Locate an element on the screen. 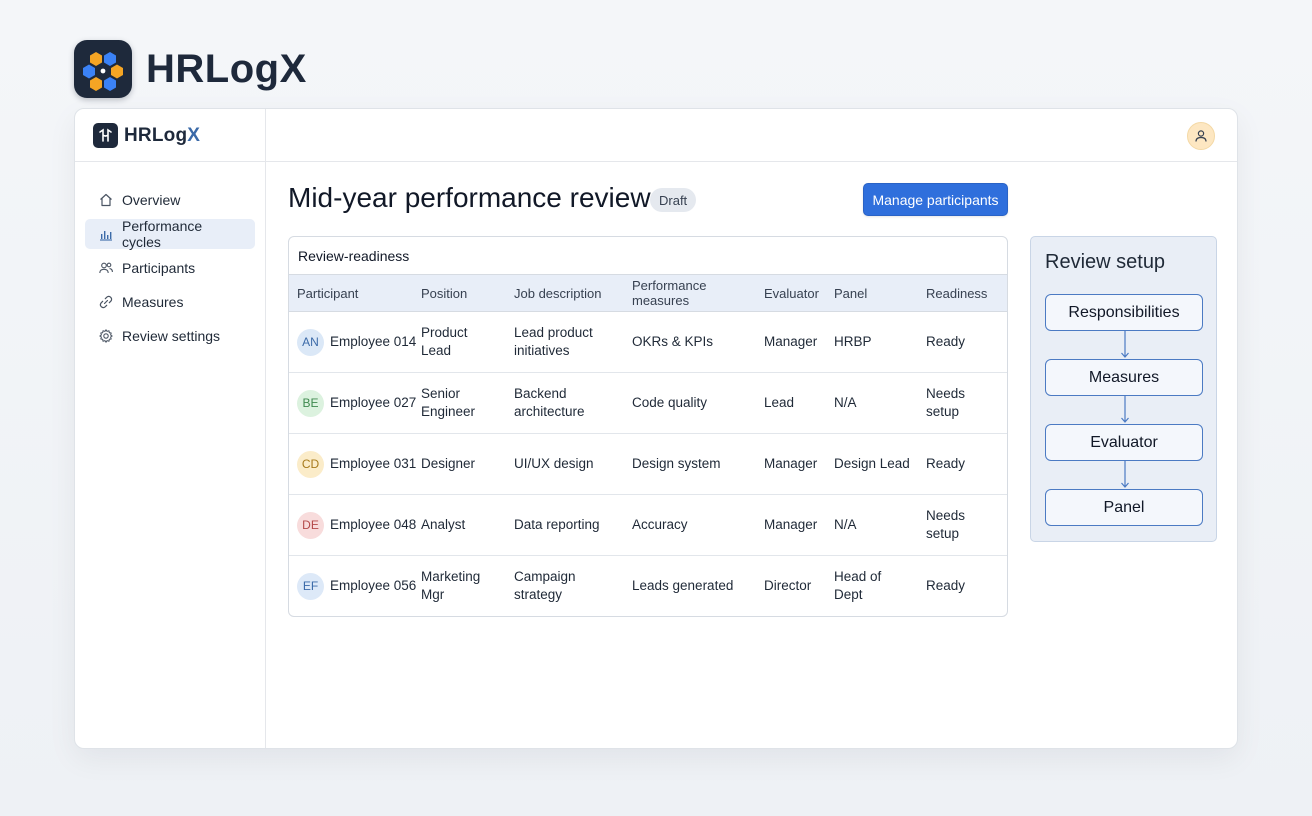  sidebar-item-label: Performance cycles is located at coordinates (162, 234).